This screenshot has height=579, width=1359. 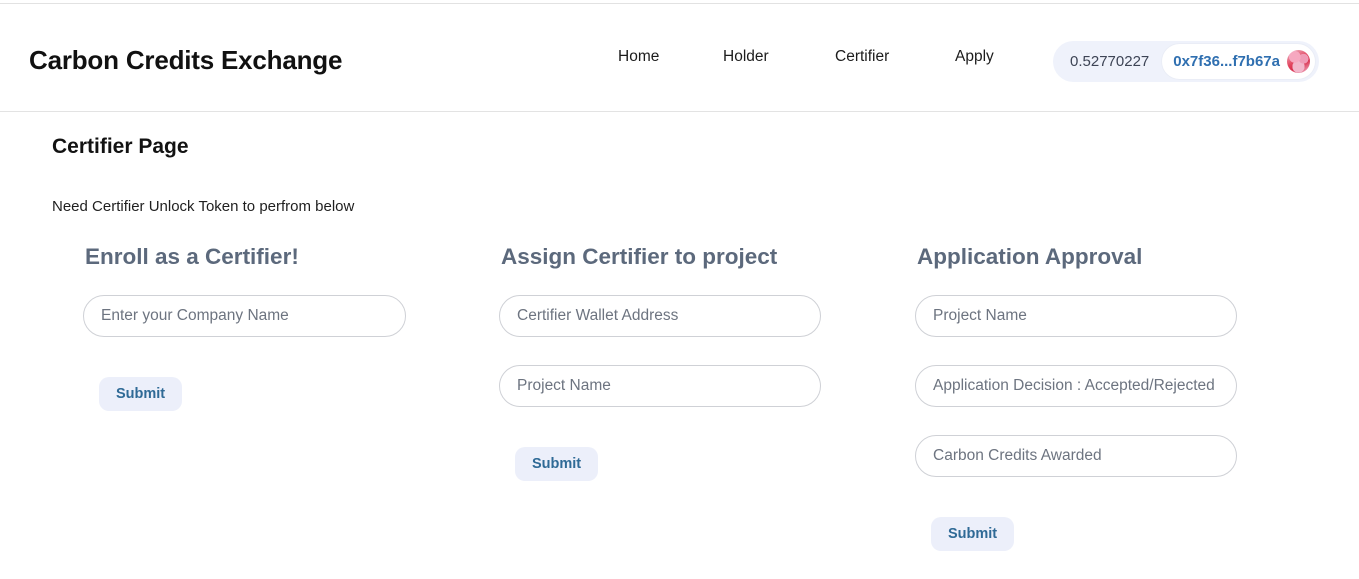 I want to click on company-name-input, so click(x=244, y=315).